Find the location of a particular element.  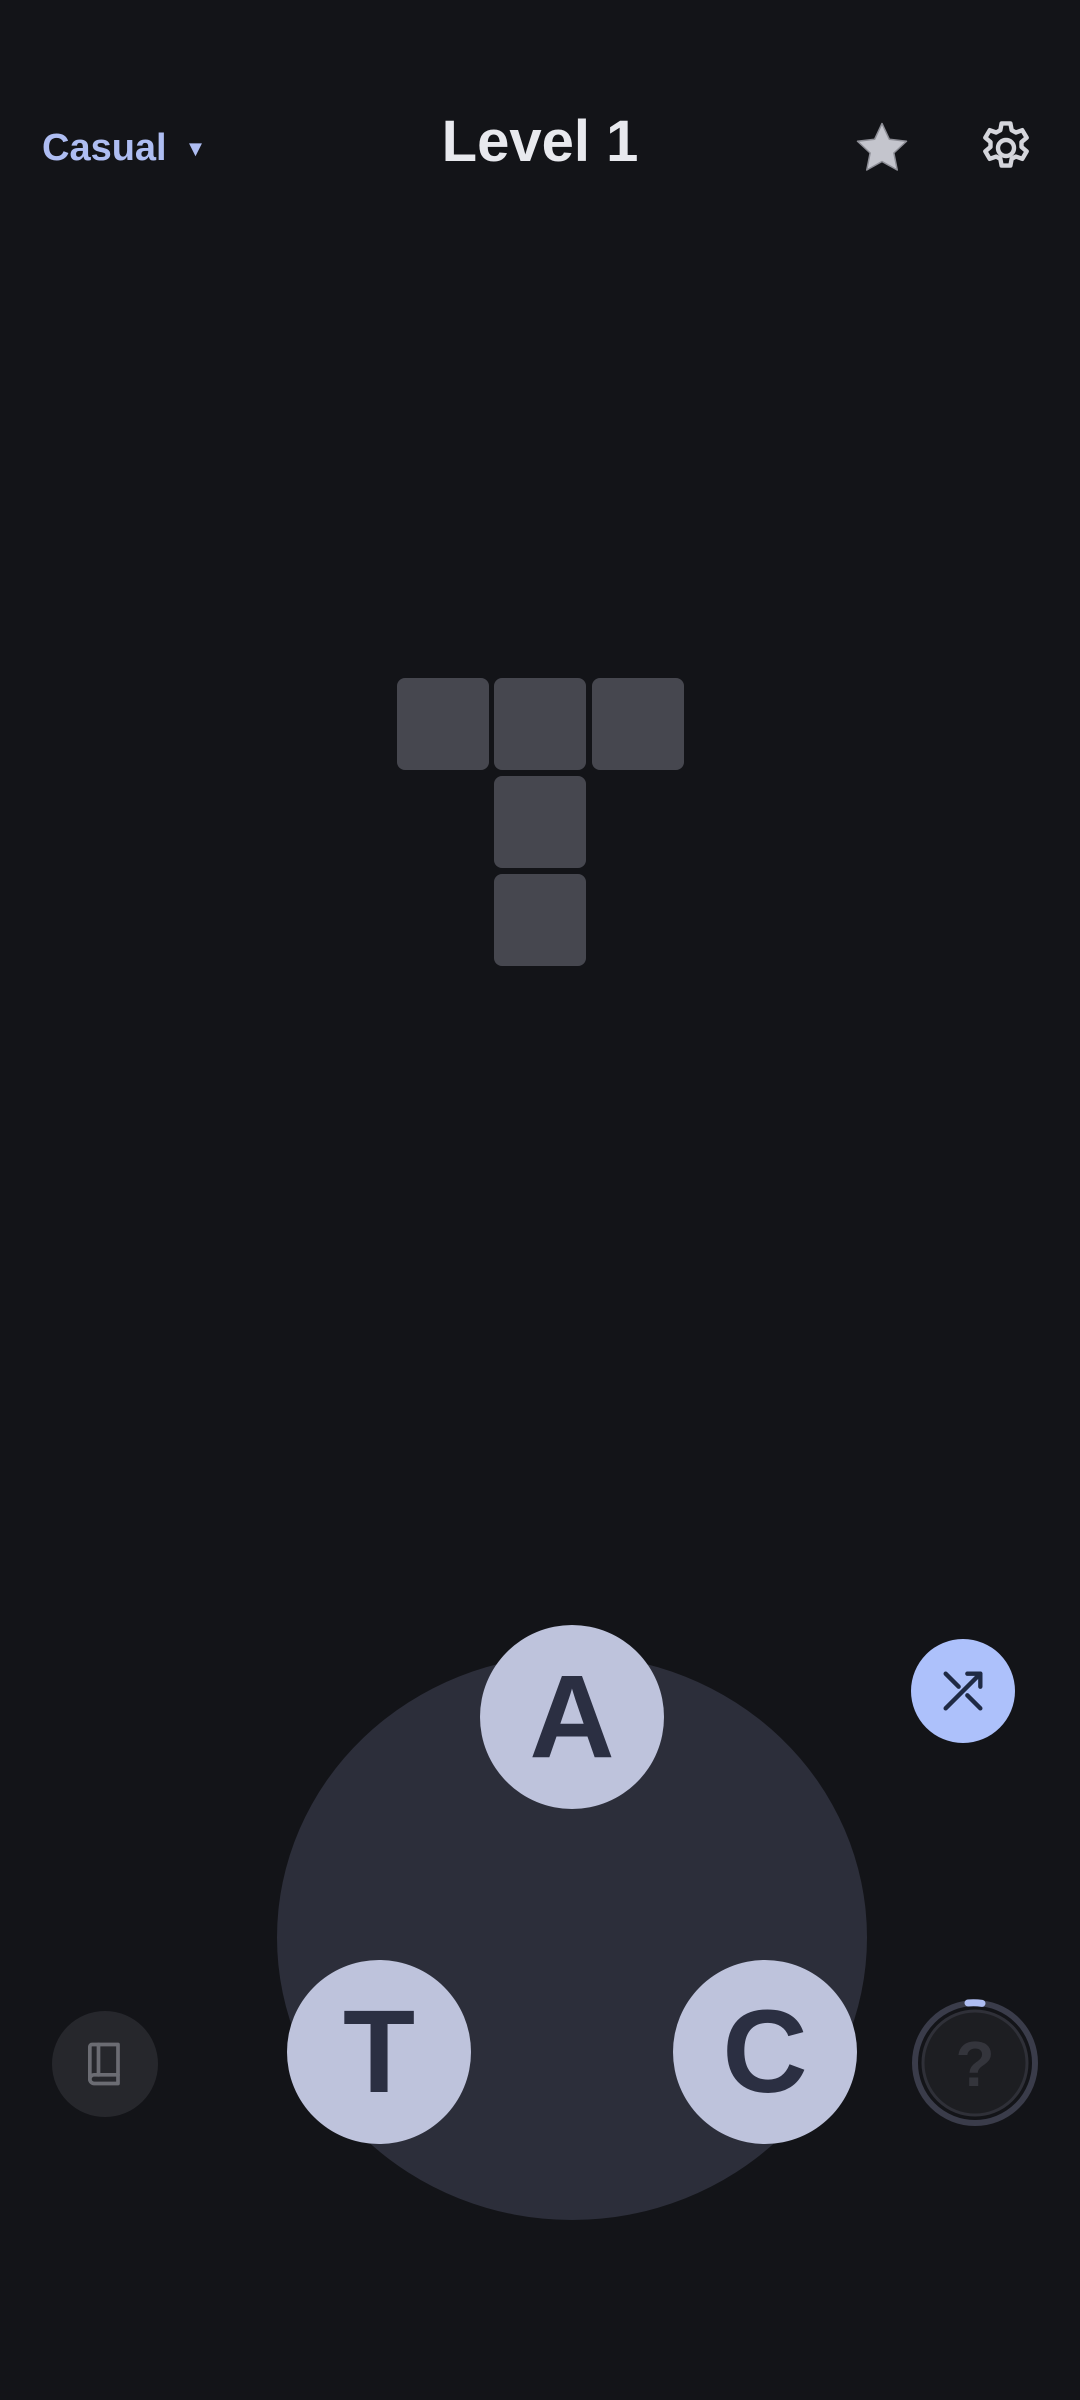

shuffle-button is located at coordinates (963, 1691).